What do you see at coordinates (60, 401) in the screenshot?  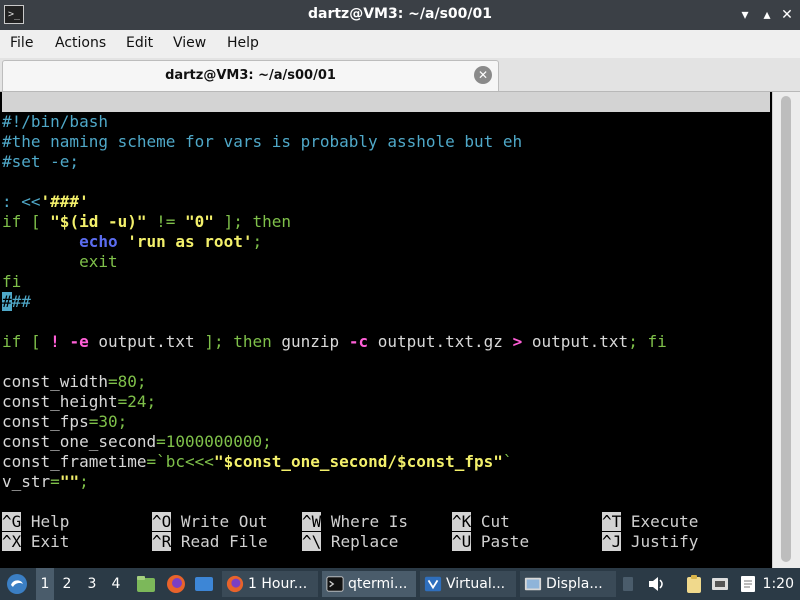 I see `var-name: const_height` at bounding box center [60, 401].